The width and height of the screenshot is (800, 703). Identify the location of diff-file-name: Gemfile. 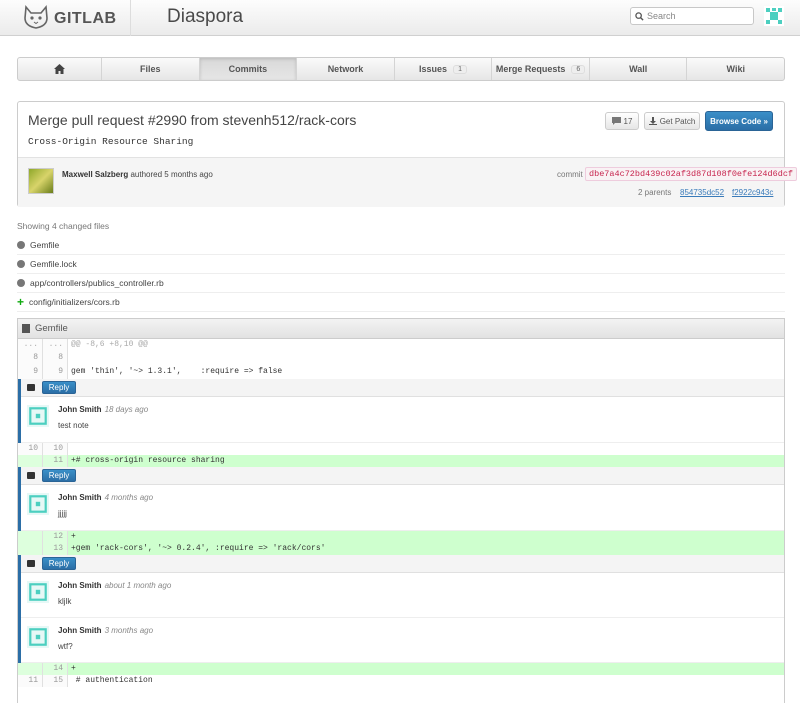
(51, 328).